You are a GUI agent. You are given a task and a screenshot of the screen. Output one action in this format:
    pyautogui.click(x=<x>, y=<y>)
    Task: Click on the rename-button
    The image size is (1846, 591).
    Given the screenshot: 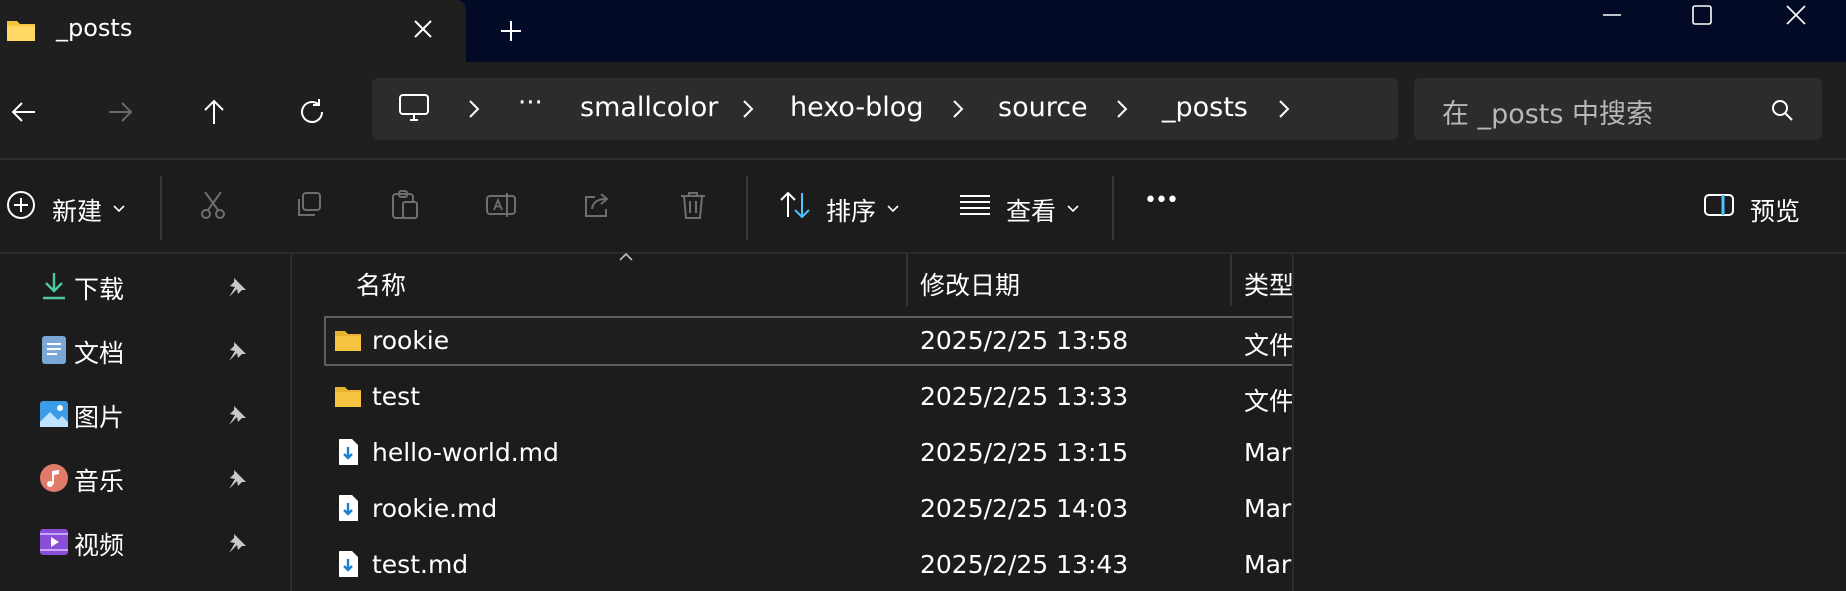 What is the action you would take?
    pyautogui.click(x=501, y=205)
    